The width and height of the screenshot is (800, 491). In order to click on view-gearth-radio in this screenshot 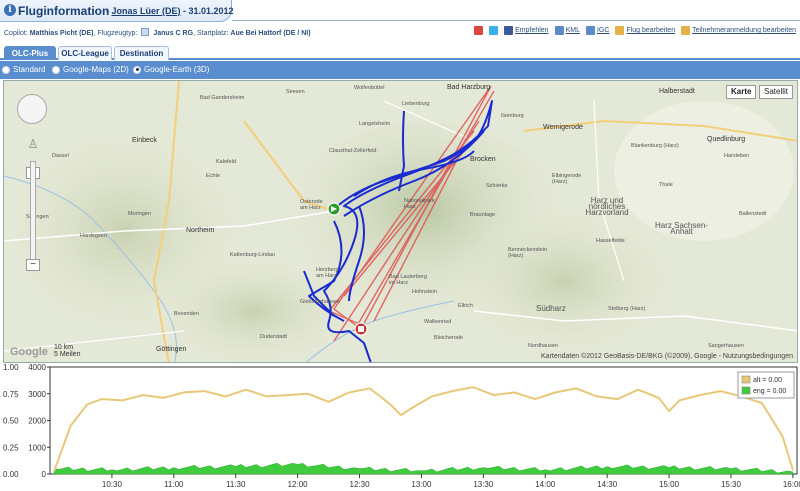, I will do `click(137, 69)`.